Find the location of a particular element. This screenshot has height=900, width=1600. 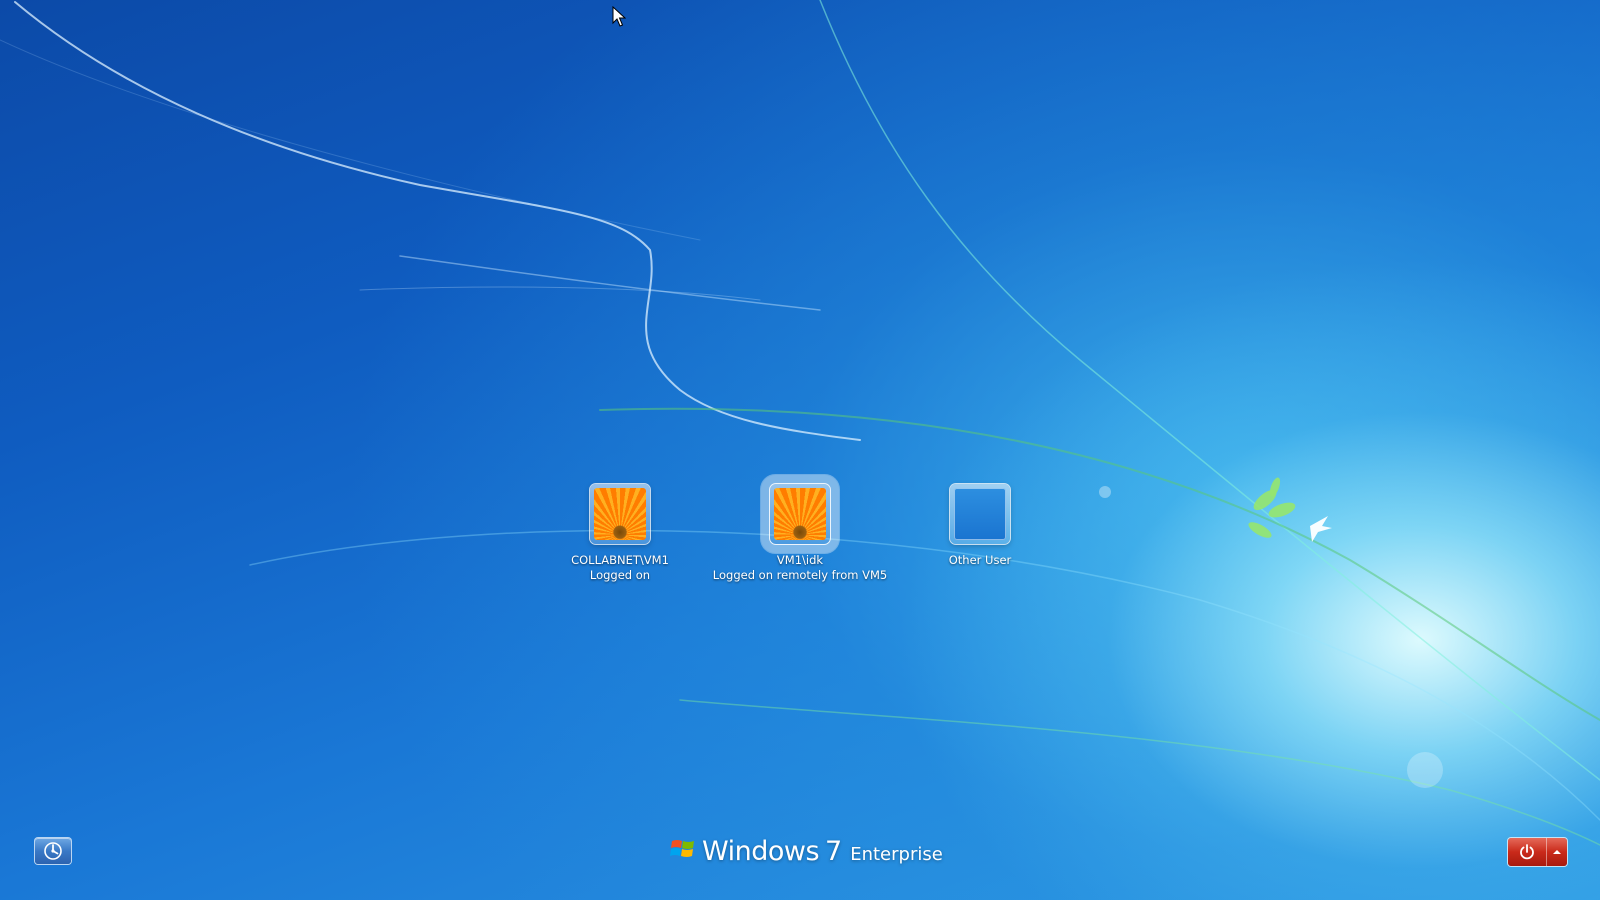

windows-branding: Windows 7 Enterprise is located at coordinates (806, 854).